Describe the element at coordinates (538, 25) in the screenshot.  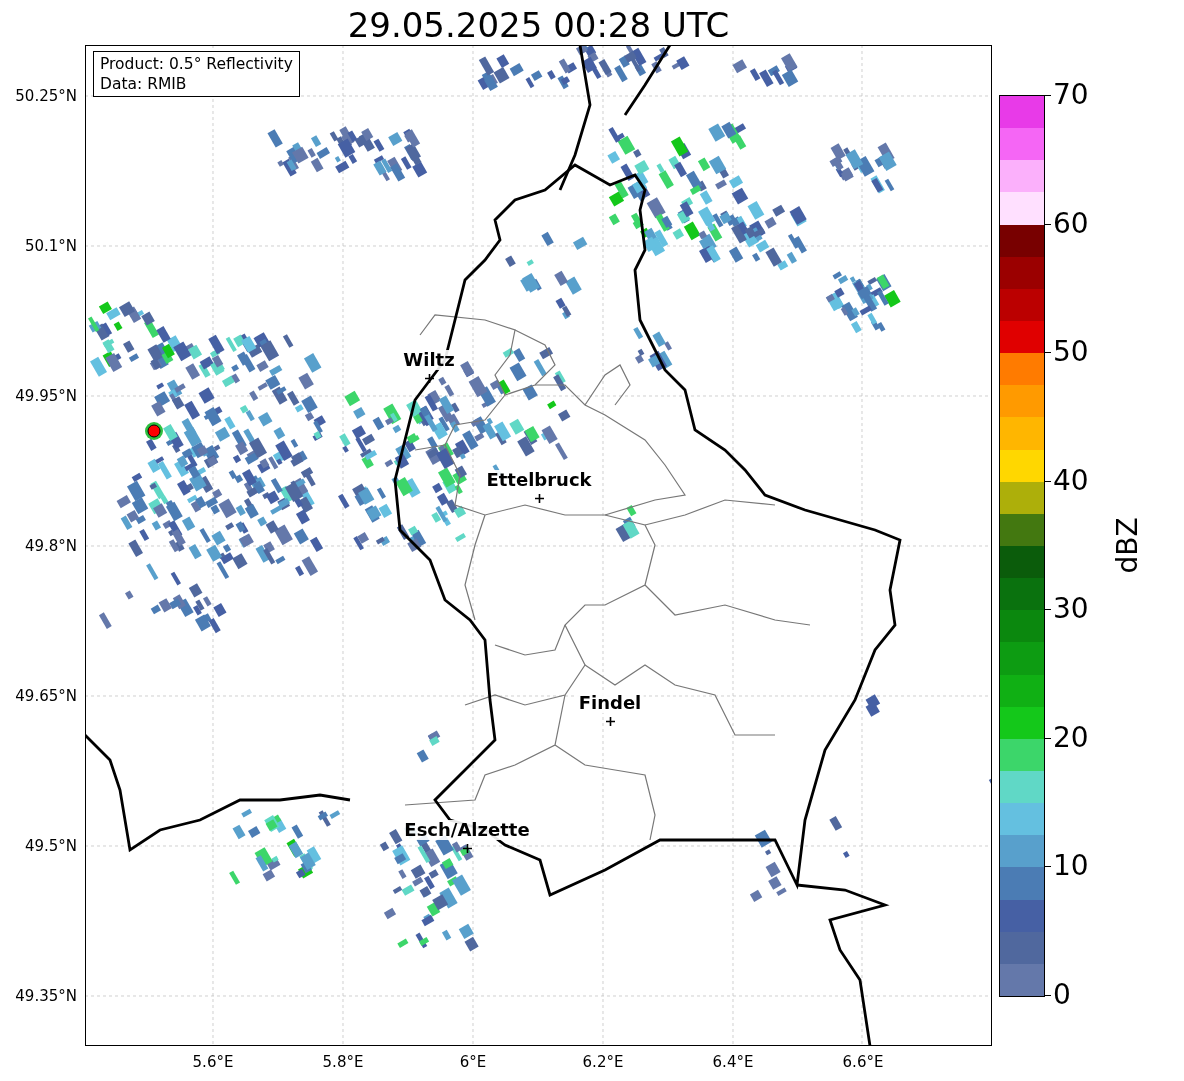
I see `chart-title: 29.05.2025 00:28 UTC` at that location.